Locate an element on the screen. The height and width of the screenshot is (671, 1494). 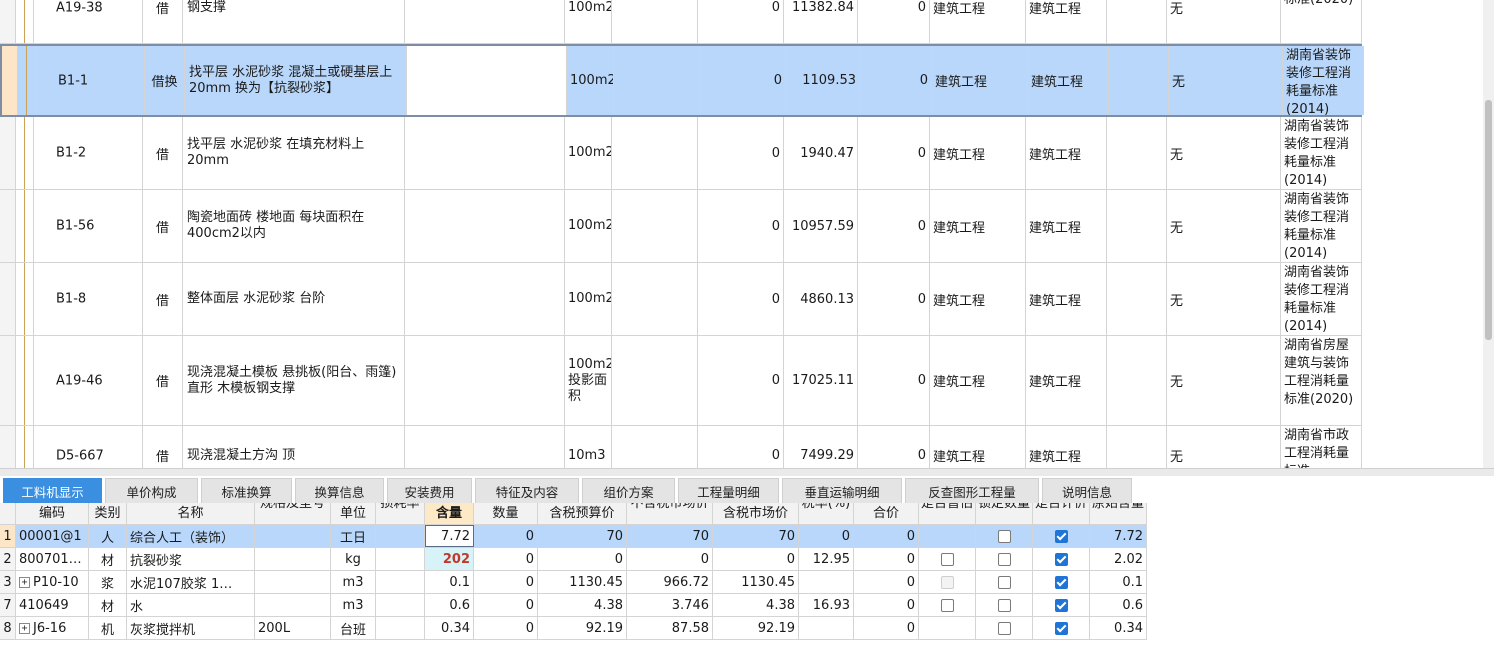
quota-unit-price: 10957.59 is located at coordinates (821, 226).